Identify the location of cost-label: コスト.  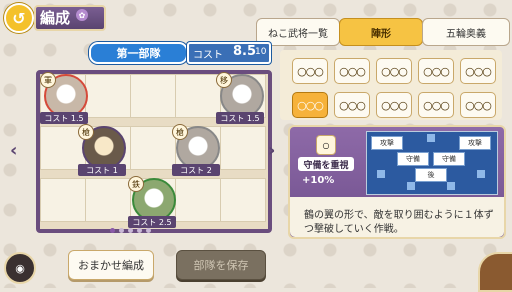
(208, 55).